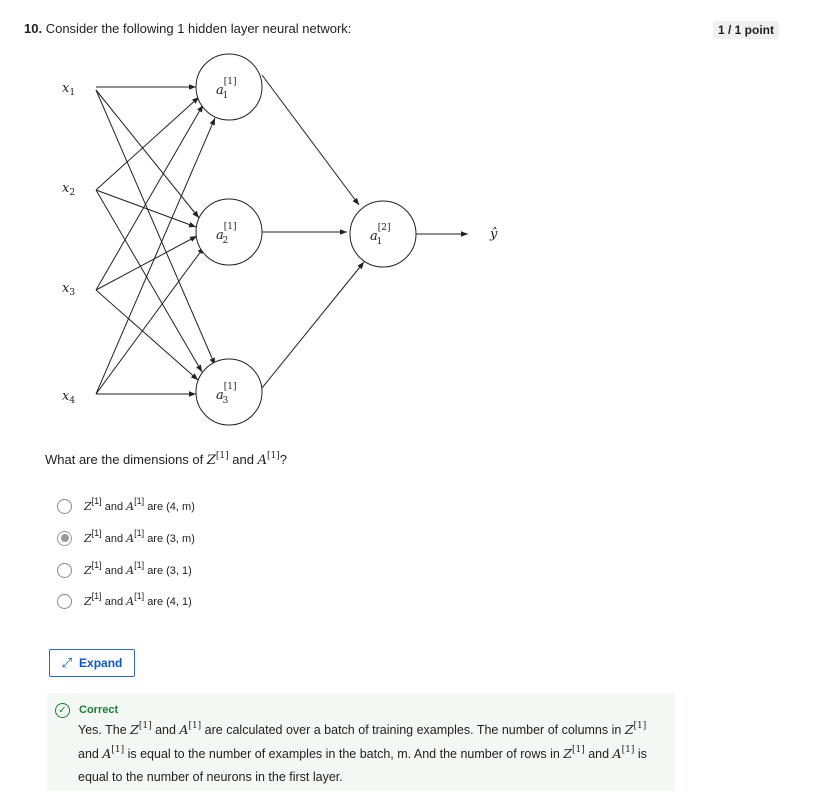  Describe the element at coordinates (138, 599) in the screenshot. I see `option-label: Z[1] and A[1] are (4, 1)` at that location.